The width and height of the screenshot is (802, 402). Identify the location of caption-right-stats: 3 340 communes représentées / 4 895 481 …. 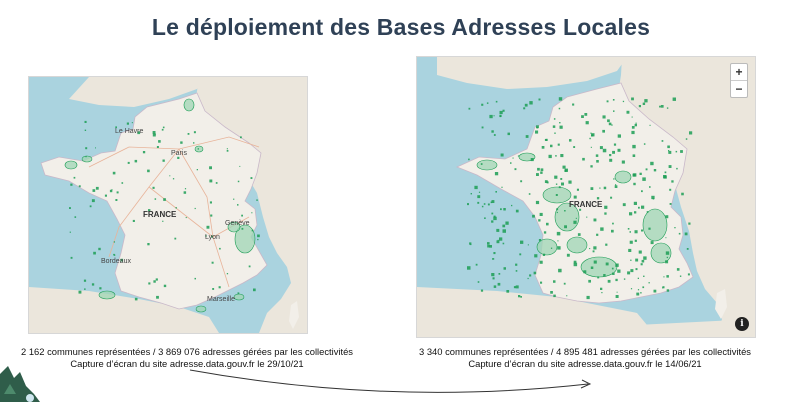
(585, 351).